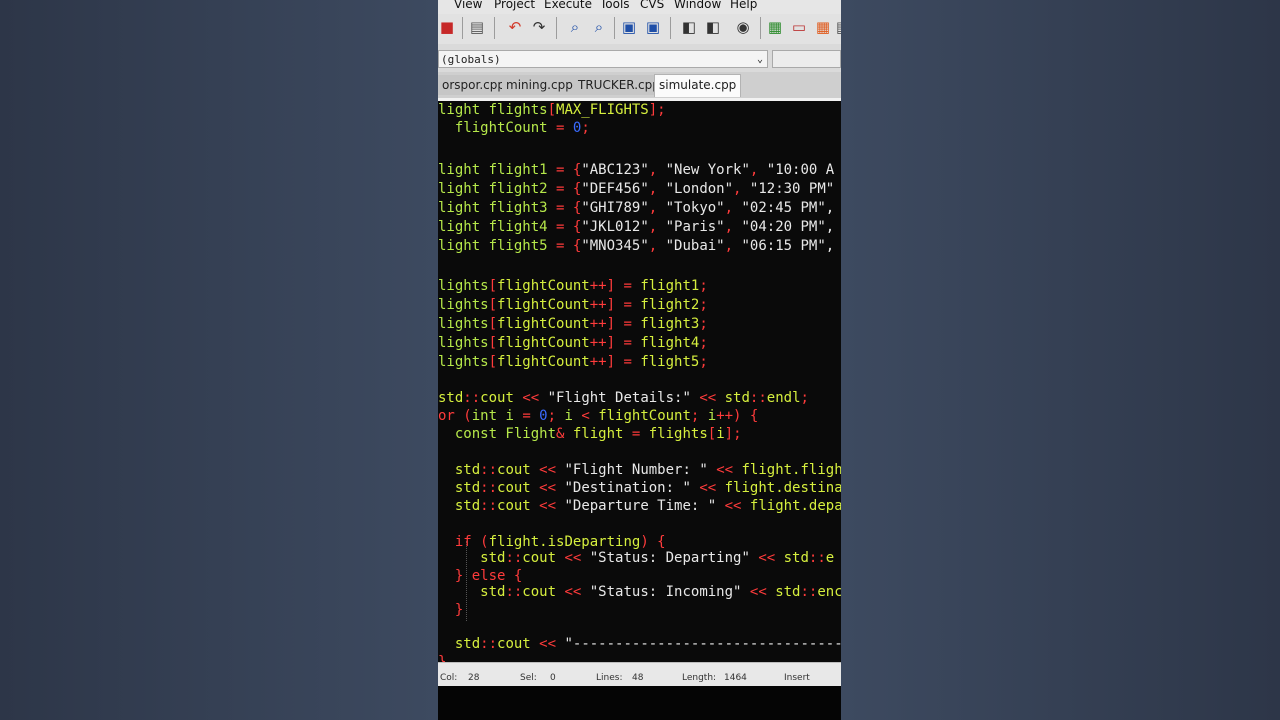 The width and height of the screenshot is (1280, 720). What do you see at coordinates (573, 305) in the screenshot?
I see `code-line: lights[flightCount++] = flight2;` at bounding box center [573, 305].